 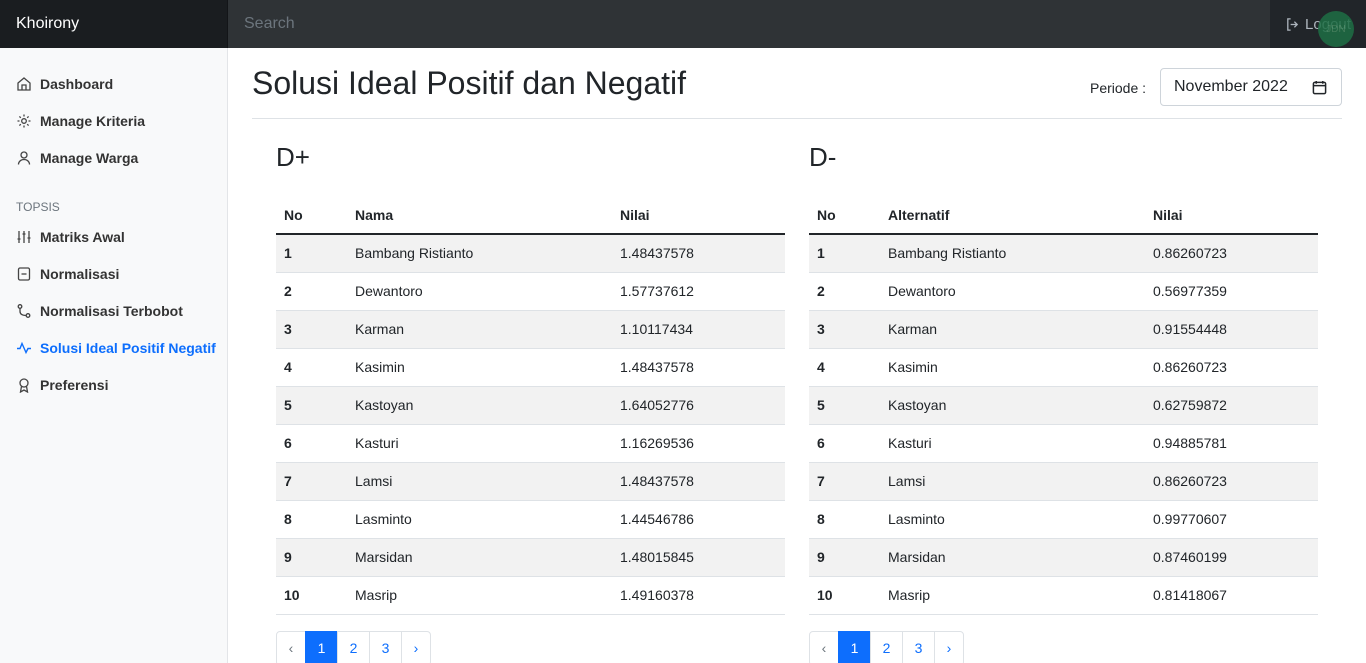 I want to click on avatar: JDN, so click(x=1336, y=29).